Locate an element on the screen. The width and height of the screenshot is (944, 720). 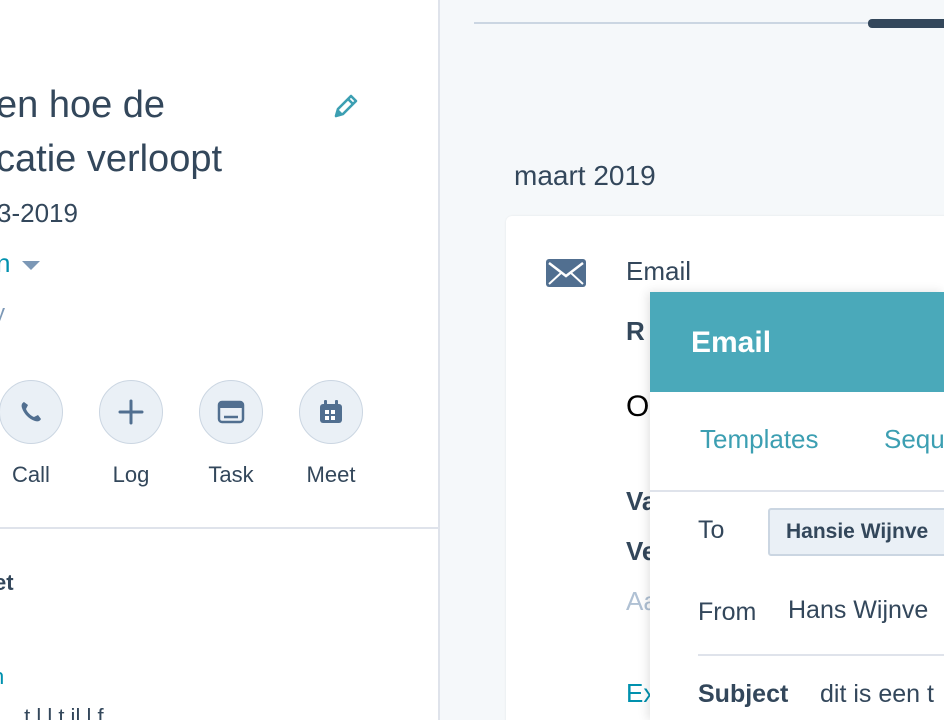
meet-action: Meet is located at coordinates (331, 434).